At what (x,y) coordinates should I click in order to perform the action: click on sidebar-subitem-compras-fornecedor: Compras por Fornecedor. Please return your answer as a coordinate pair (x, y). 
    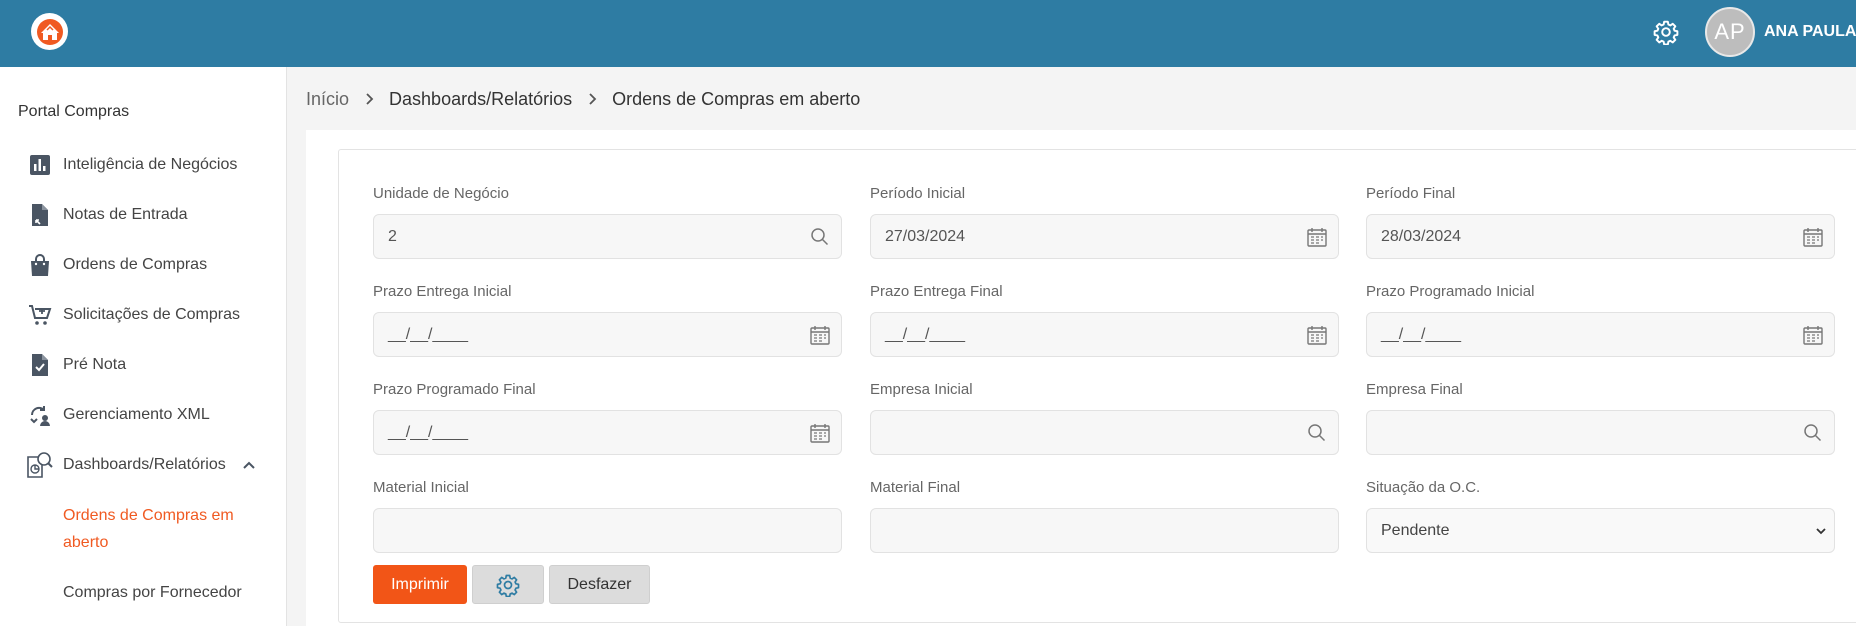
    Looking at the image, I should click on (152, 592).